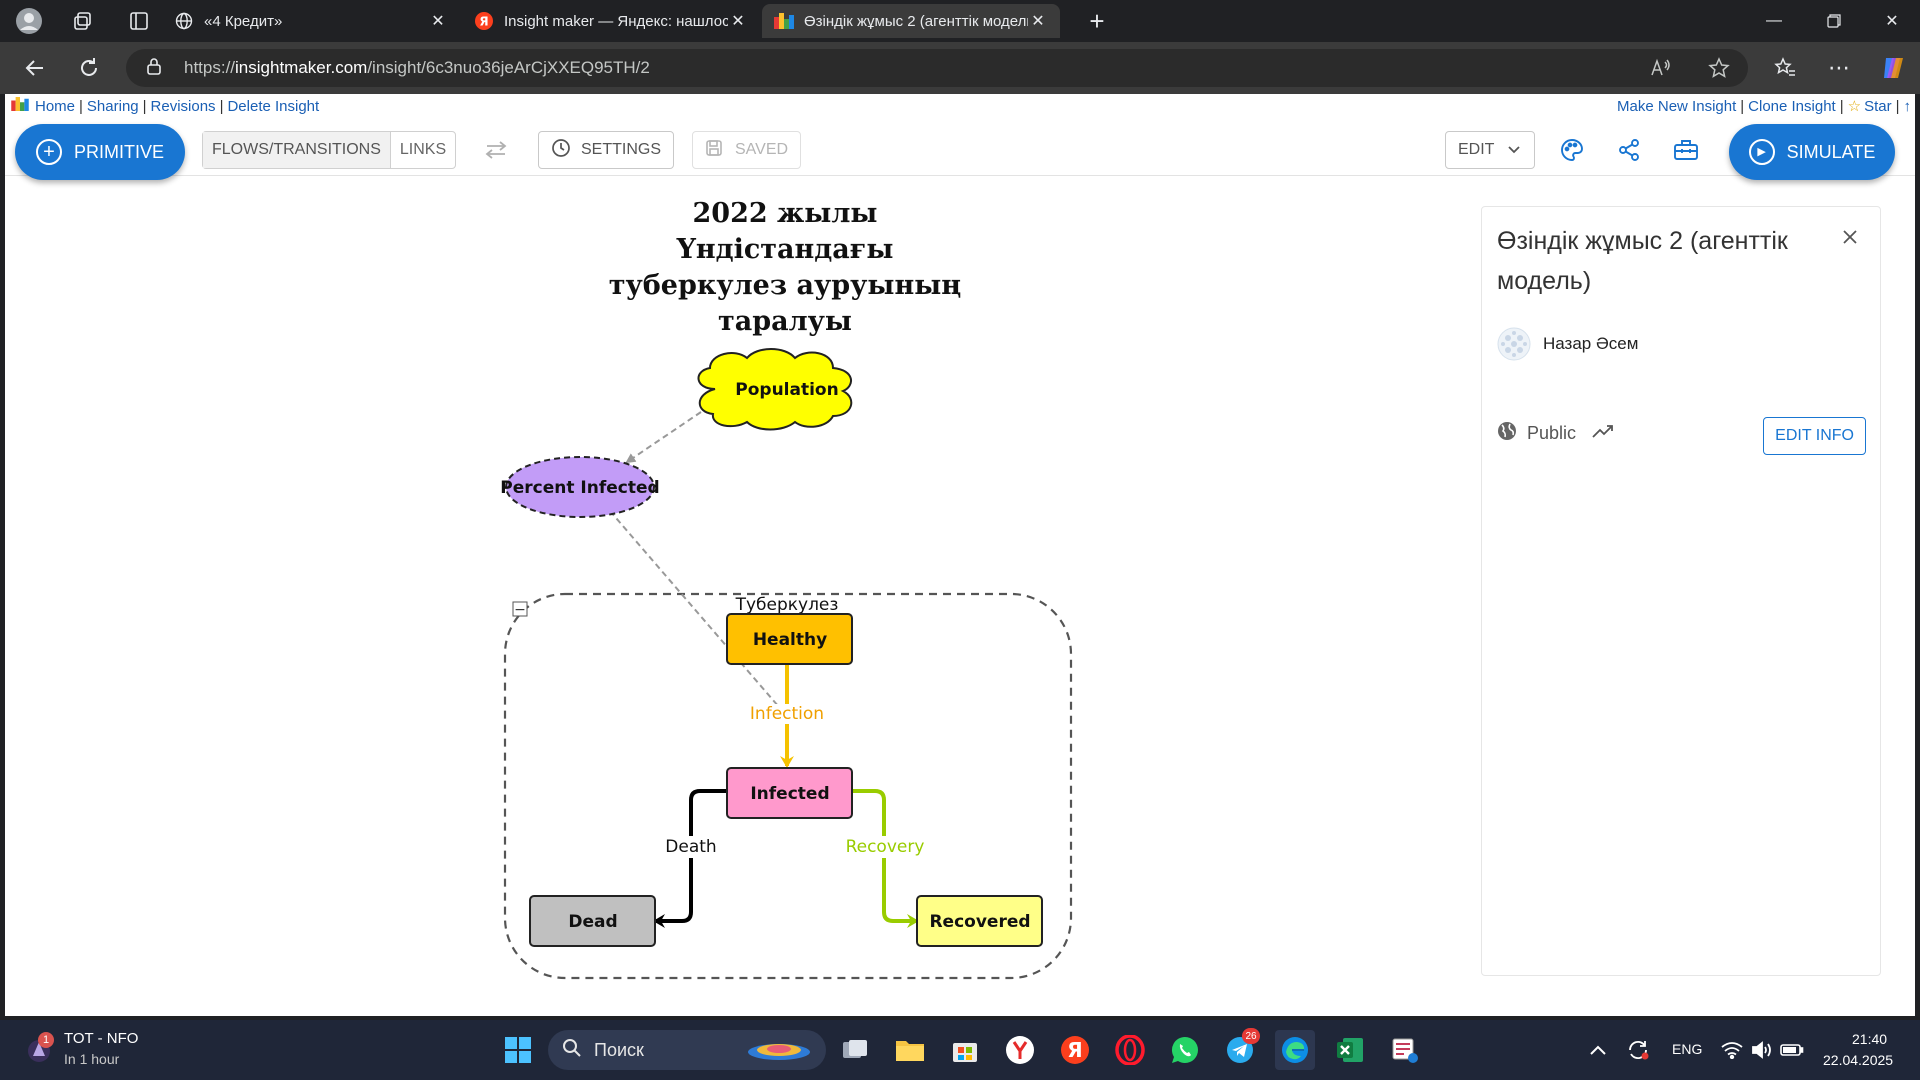  What do you see at coordinates (855, 1050) in the screenshot?
I see `task-view-icon` at bounding box center [855, 1050].